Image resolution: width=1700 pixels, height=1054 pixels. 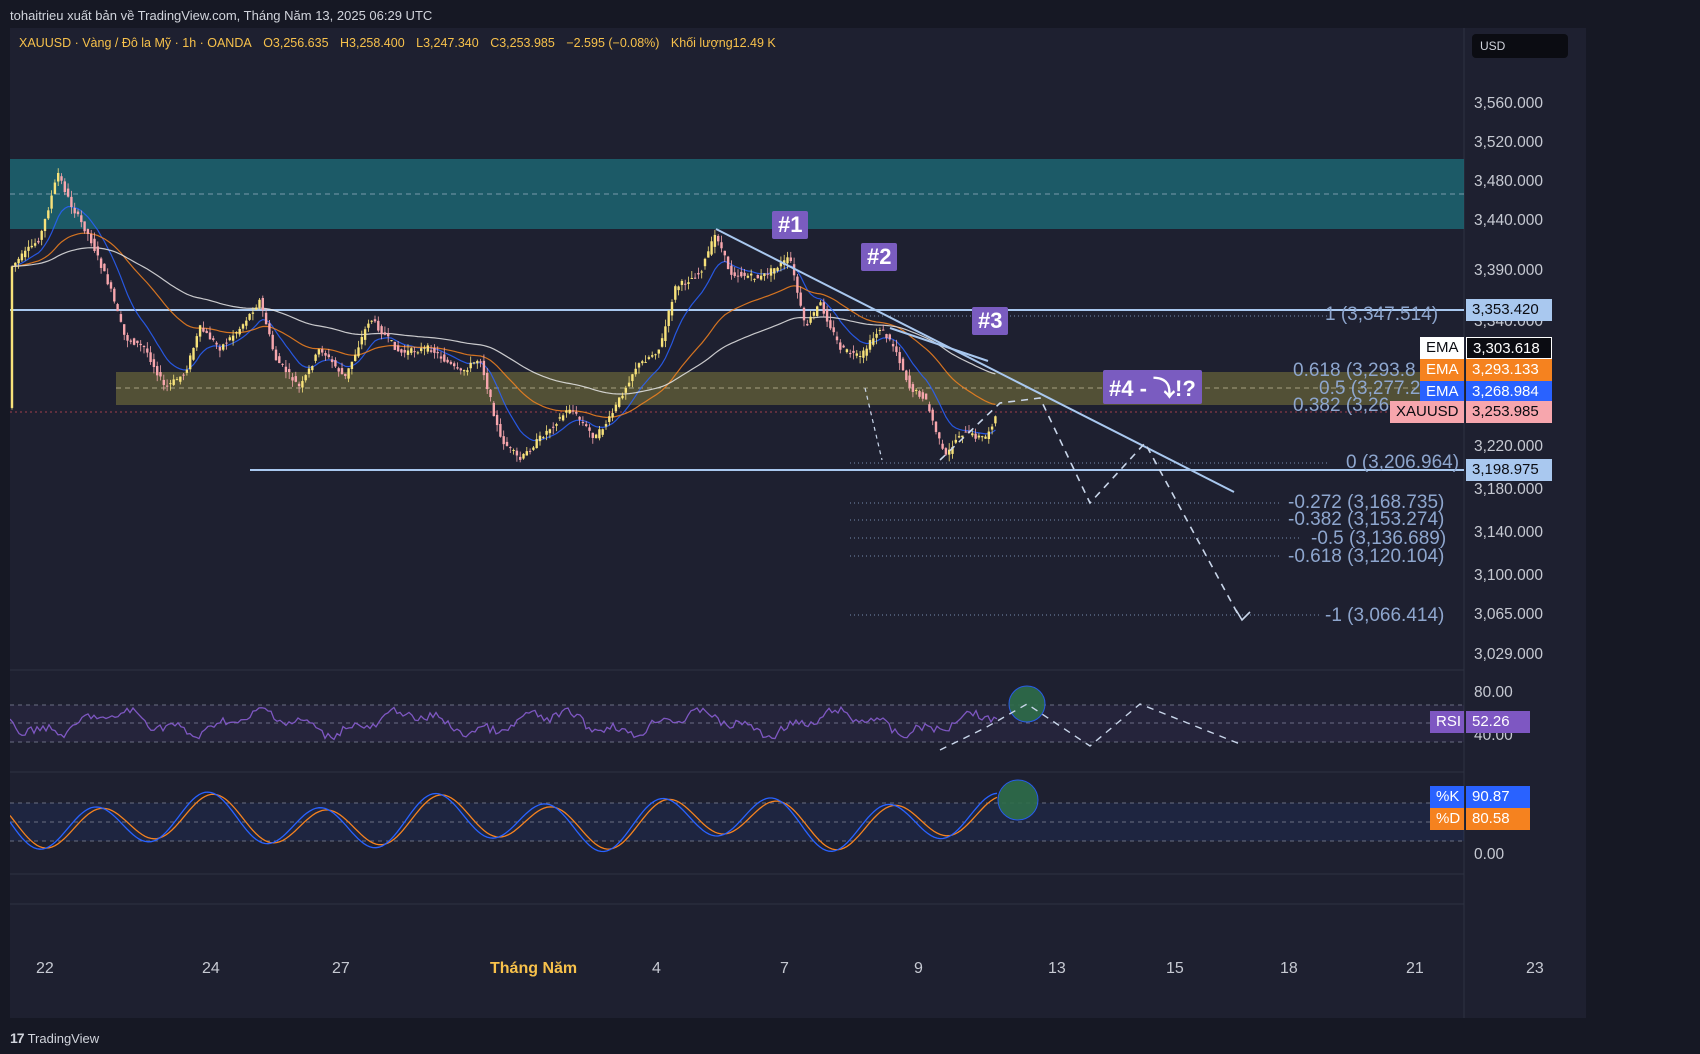 I want to click on level-0-tag: 3,198.975, so click(x=1509, y=470).